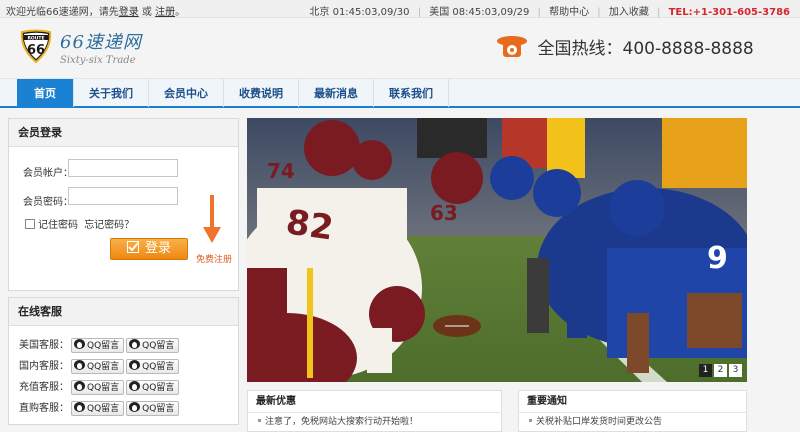  I want to click on arrow-down-icon, so click(212, 219).